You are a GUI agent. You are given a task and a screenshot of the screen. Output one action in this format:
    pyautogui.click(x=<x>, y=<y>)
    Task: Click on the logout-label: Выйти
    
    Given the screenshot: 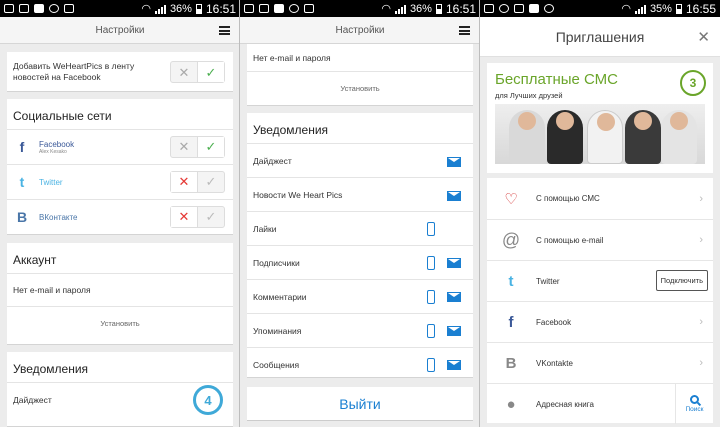 What is the action you would take?
    pyautogui.click(x=360, y=403)
    